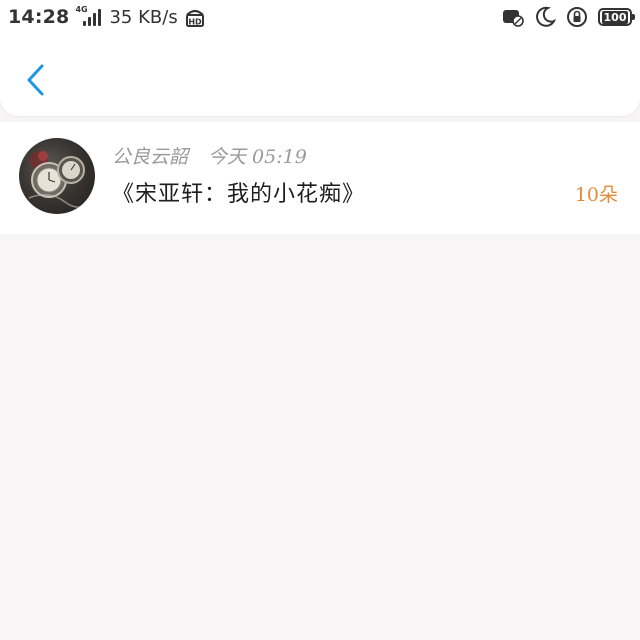 Image resolution: width=640 pixels, height=640 pixels. What do you see at coordinates (257, 157) in the screenshot?
I see `post-time: 今天 05:19` at bounding box center [257, 157].